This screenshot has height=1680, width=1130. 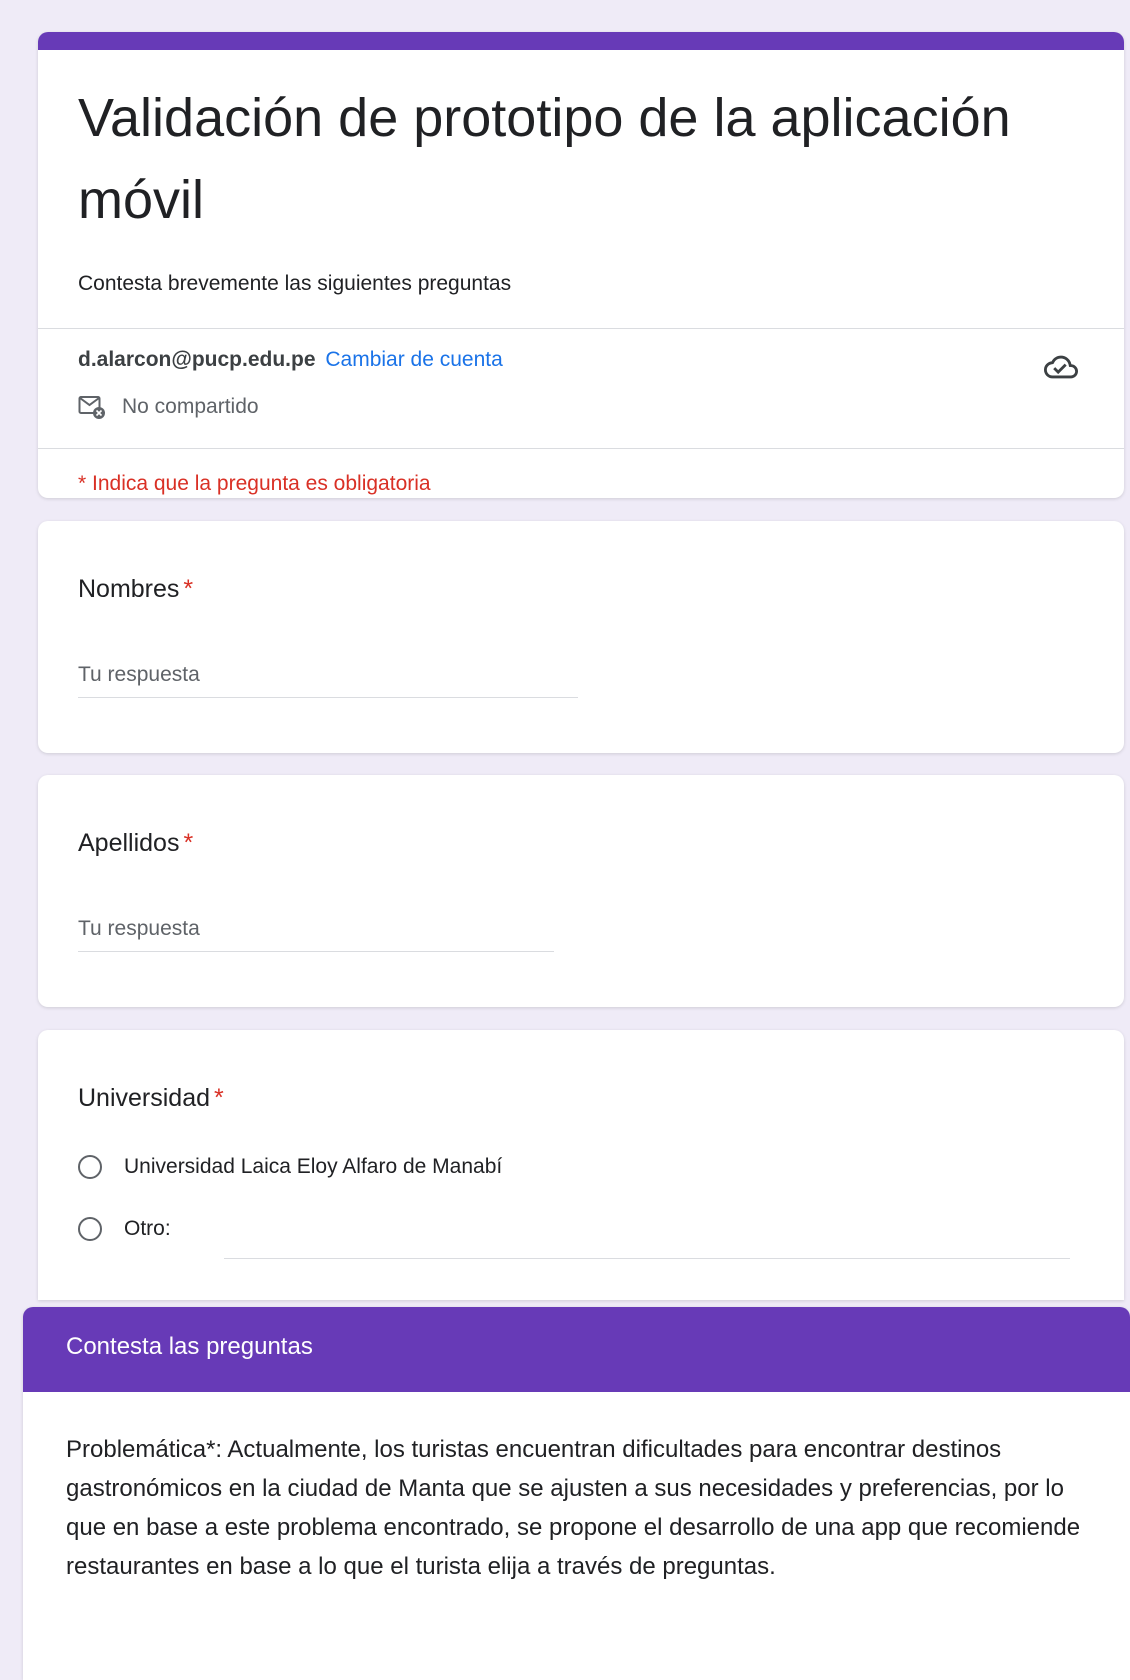 What do you see at coordinates (313, 1166) in the screenshot?
I see `radio-option-label: Universidad Laica Eloy Alfaro de Manabí` at bounding box center [313, 1166].